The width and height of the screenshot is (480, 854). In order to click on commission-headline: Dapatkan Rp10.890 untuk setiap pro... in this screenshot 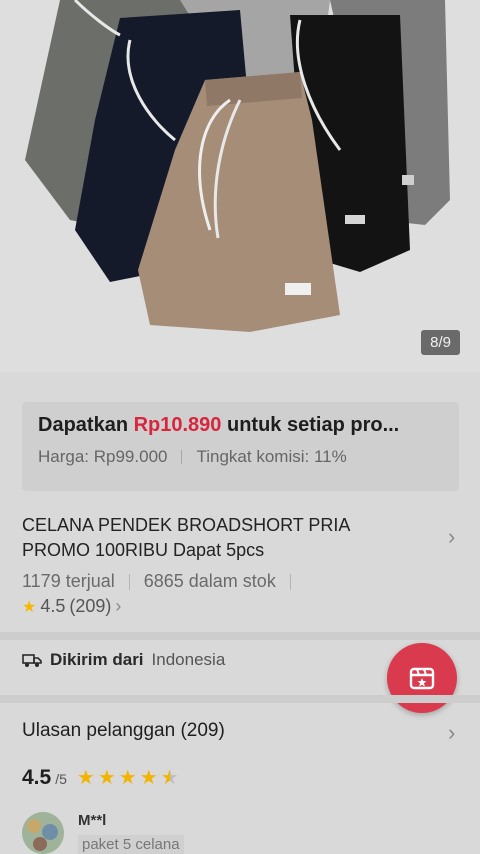, I will do `click(240, 425)`.